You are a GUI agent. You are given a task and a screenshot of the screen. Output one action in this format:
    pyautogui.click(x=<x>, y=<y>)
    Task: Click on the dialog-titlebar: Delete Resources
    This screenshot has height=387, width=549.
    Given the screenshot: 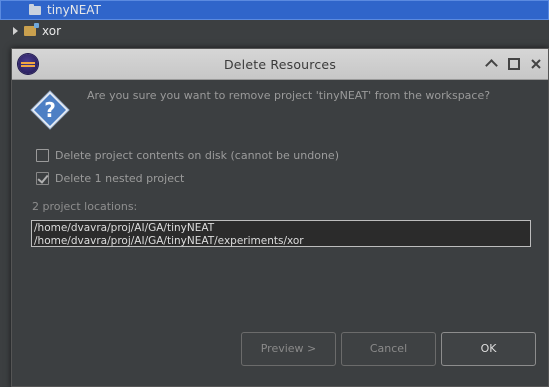 What is the action you would take?
    pyautogui.click(x=280, y=64)
    